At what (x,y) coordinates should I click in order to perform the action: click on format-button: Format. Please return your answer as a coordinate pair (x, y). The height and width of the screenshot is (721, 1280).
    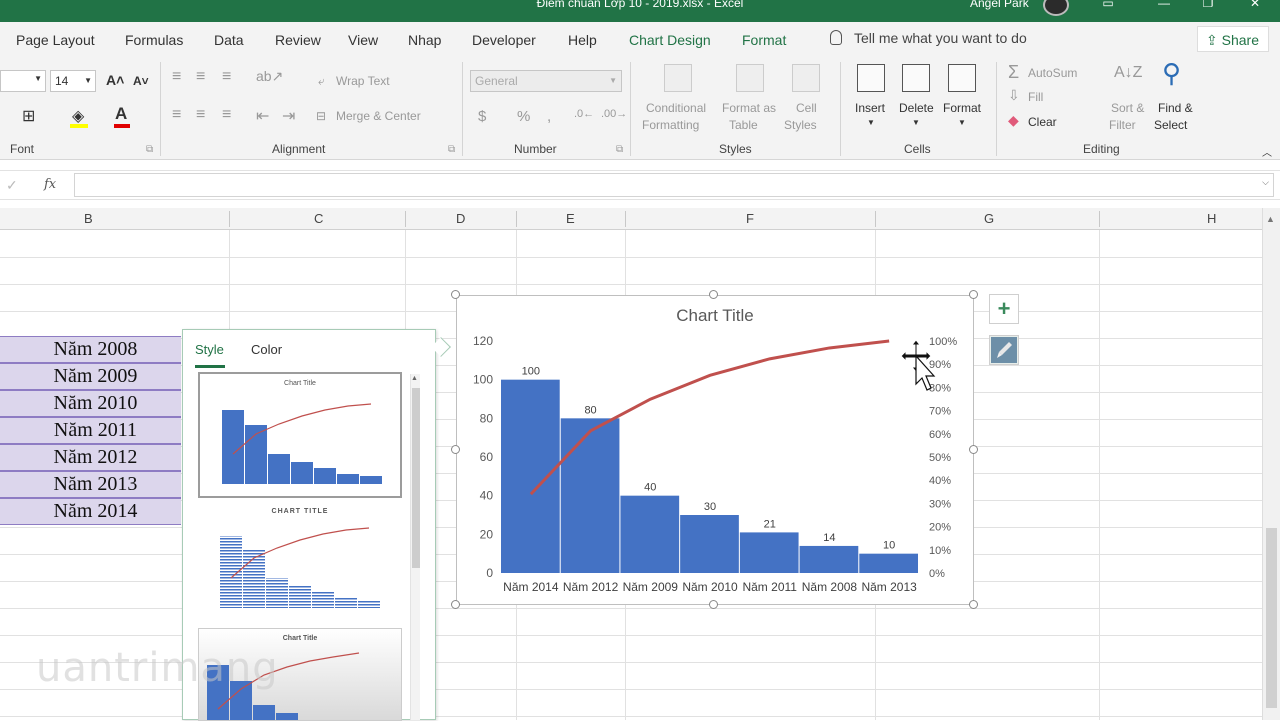
    Looking at the image, I should click on (962, 108).